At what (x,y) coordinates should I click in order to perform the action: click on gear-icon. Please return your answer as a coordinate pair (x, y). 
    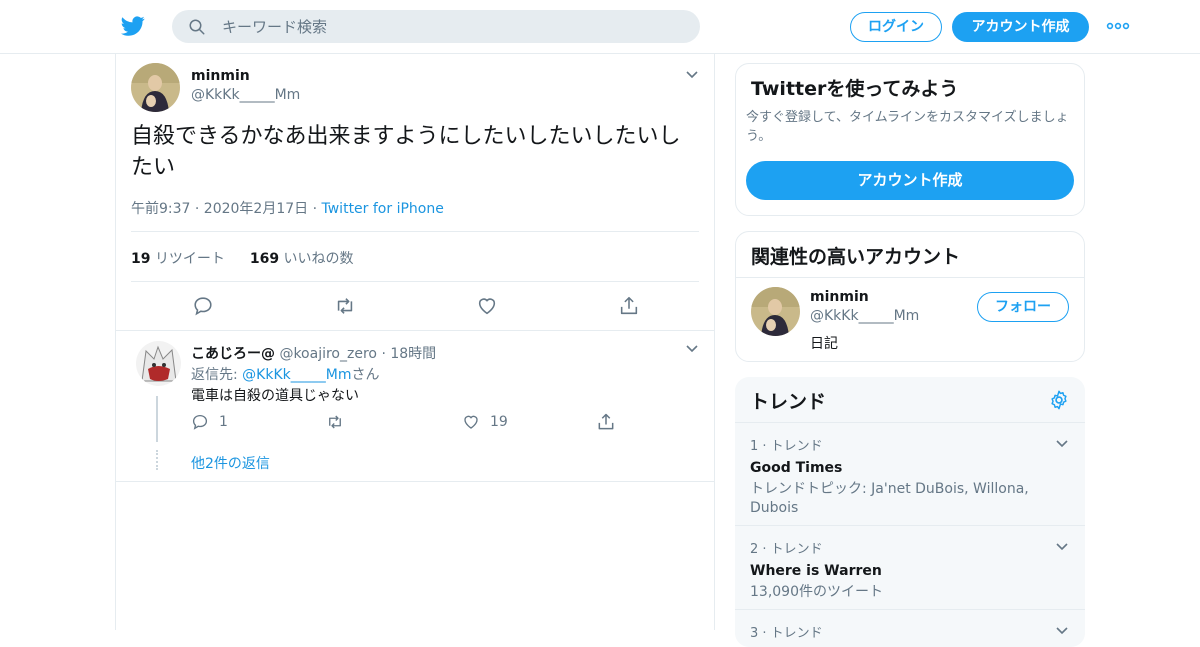
    Looking at the image, I should click on (1059, 400).